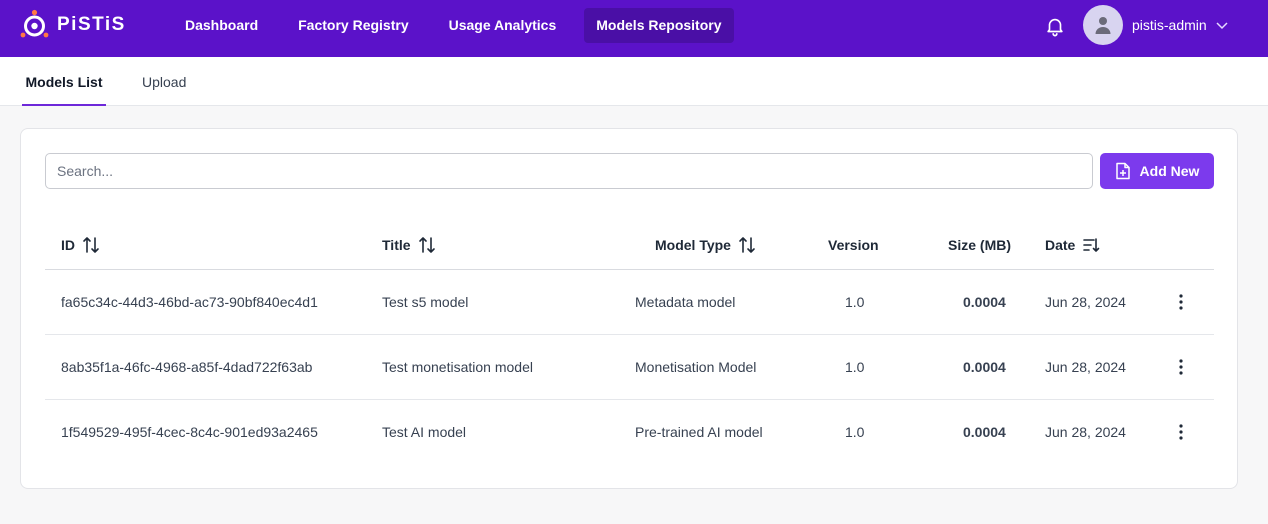 The width and height of the screenshot is (1268, 524). What do you see at coordinates (189, 302) in the screenshot?
I see `cell-id: fa65c34c-44d3-46bd-ac73-90bf840ec4d1` at bounding box center [189, 302].